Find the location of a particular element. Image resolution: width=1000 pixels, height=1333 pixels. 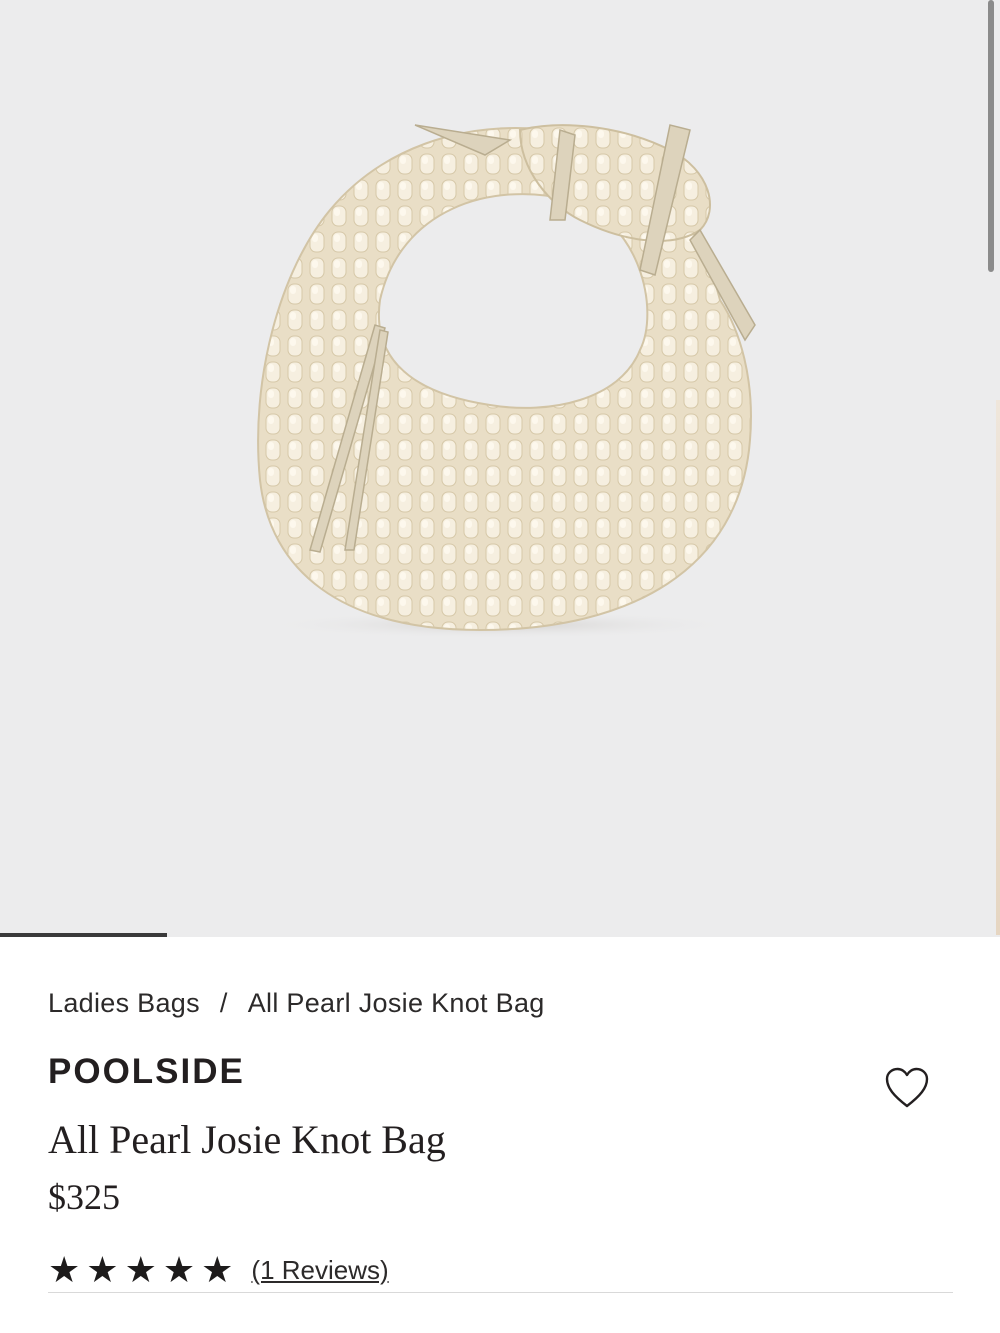

breadcrumb-item-current: All Pearl Josie Knot Bag is located at coordinates (396, 1003).